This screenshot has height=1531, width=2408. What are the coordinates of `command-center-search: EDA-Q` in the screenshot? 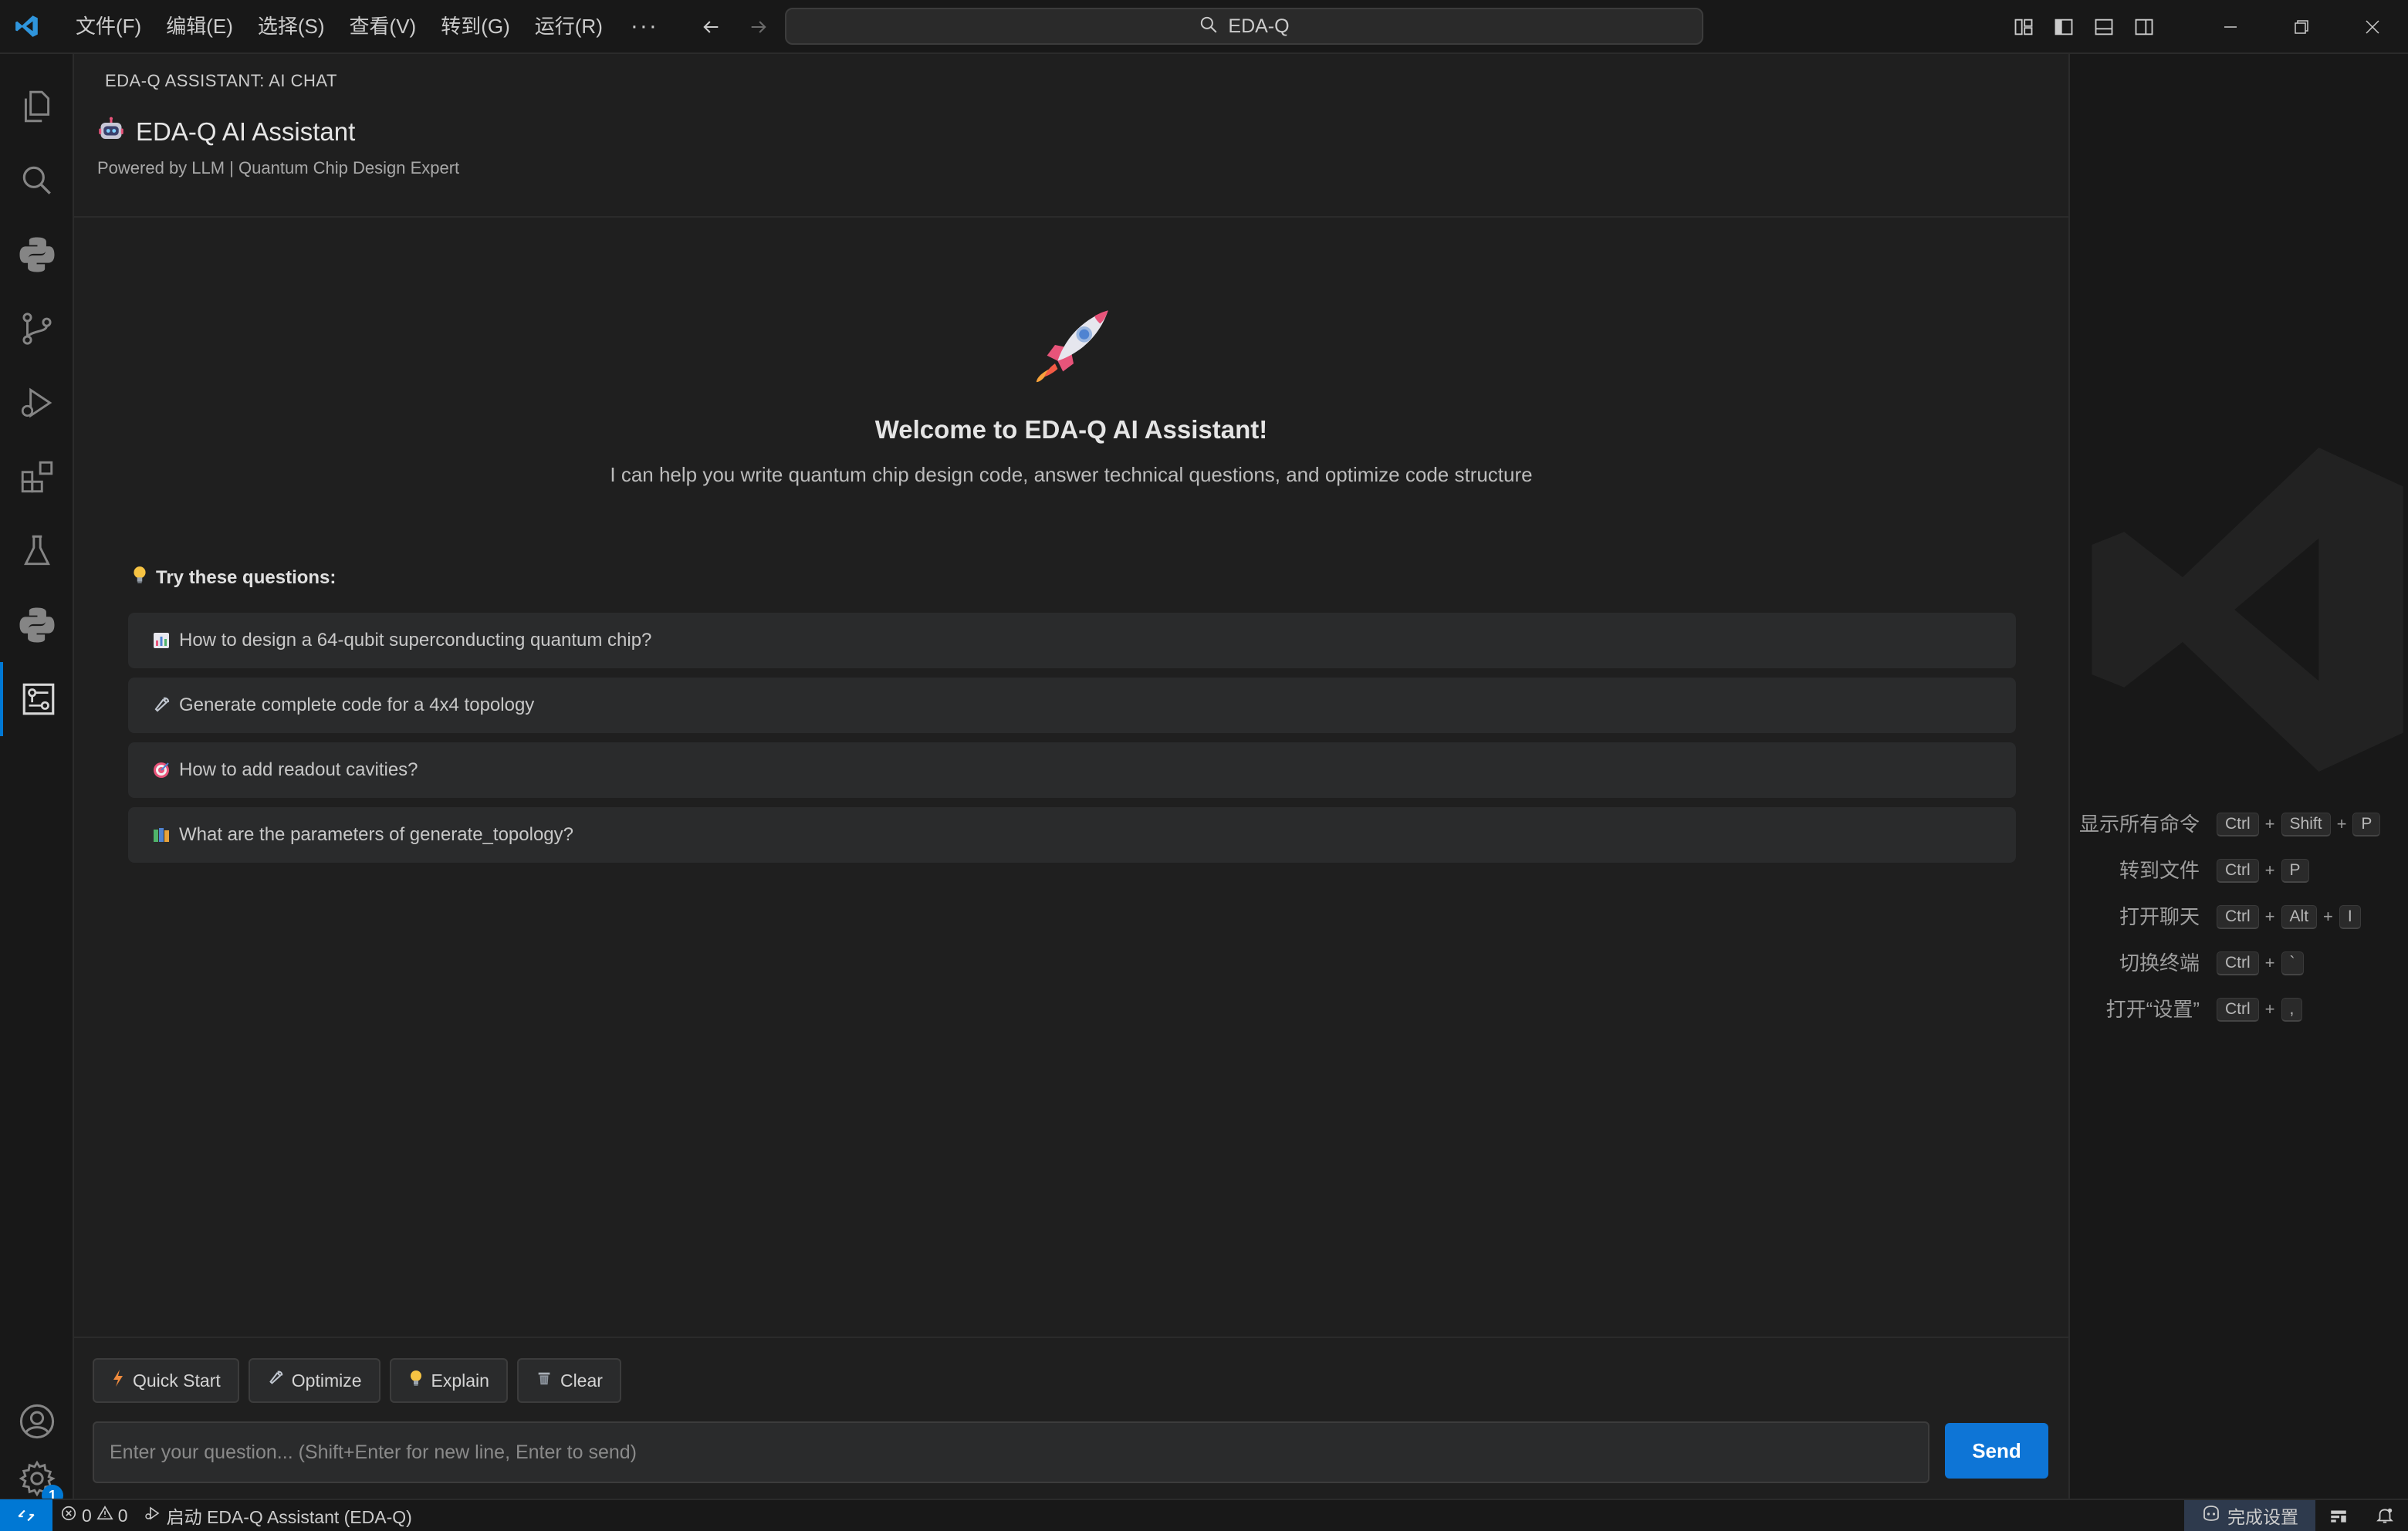 It's located at (1244, 26).